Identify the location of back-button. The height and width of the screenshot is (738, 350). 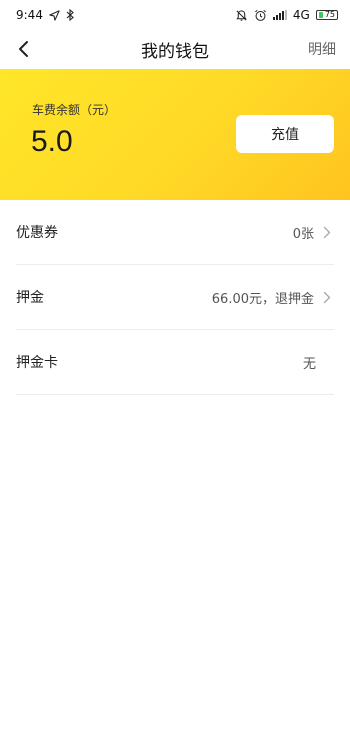
(23, 49).